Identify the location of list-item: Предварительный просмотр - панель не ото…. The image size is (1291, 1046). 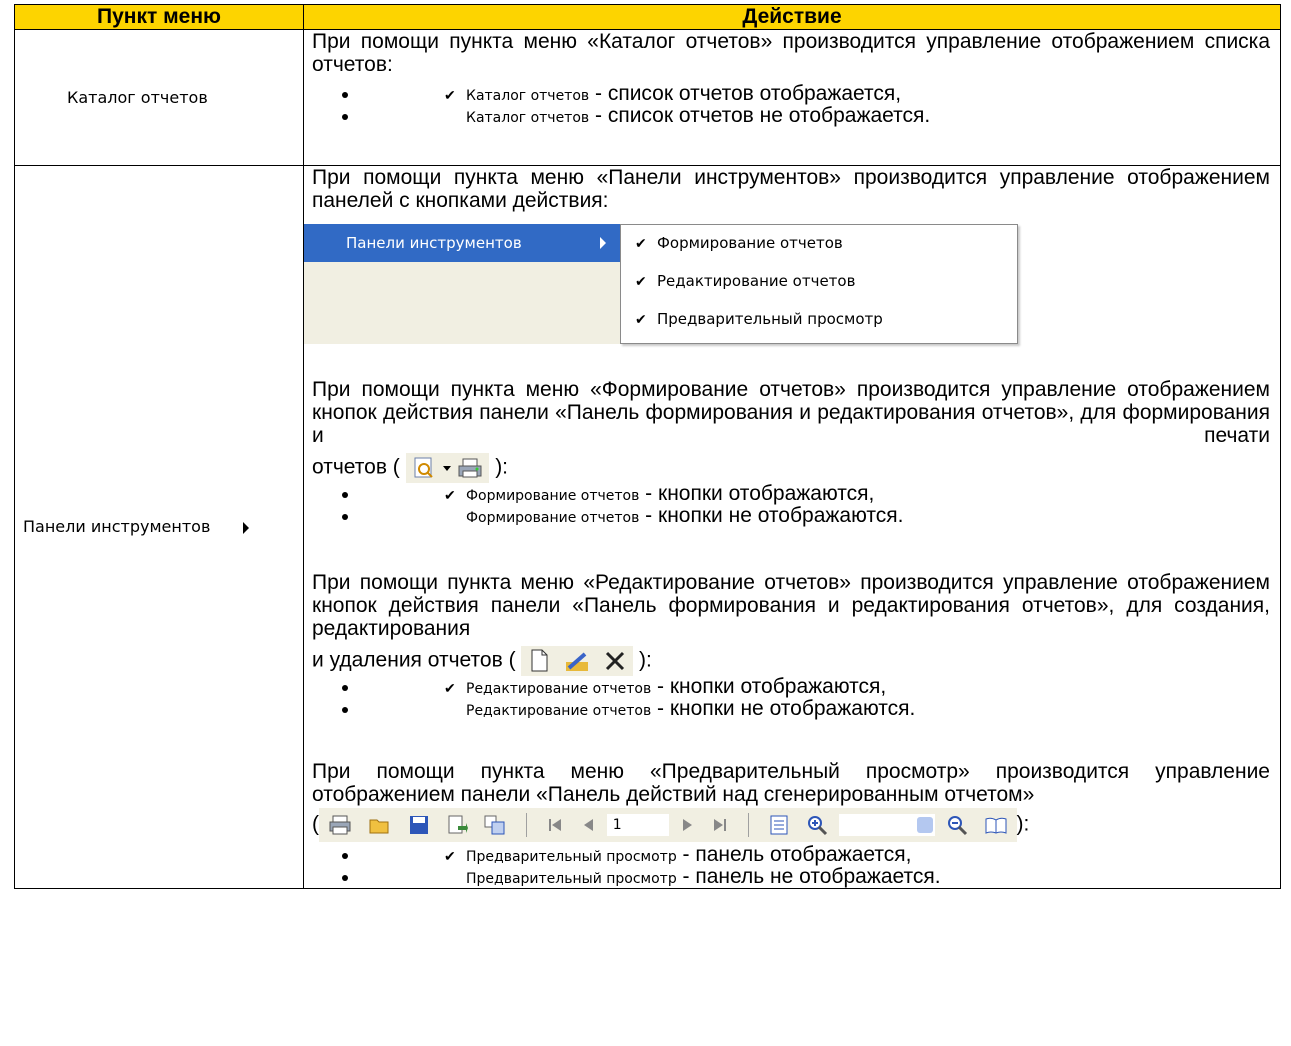
(792, 877).